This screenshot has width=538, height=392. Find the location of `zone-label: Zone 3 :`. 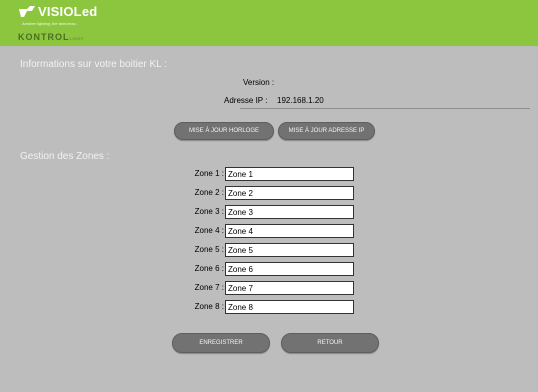

zone-label: Zone 3 : is located at coordinates (209, 211).